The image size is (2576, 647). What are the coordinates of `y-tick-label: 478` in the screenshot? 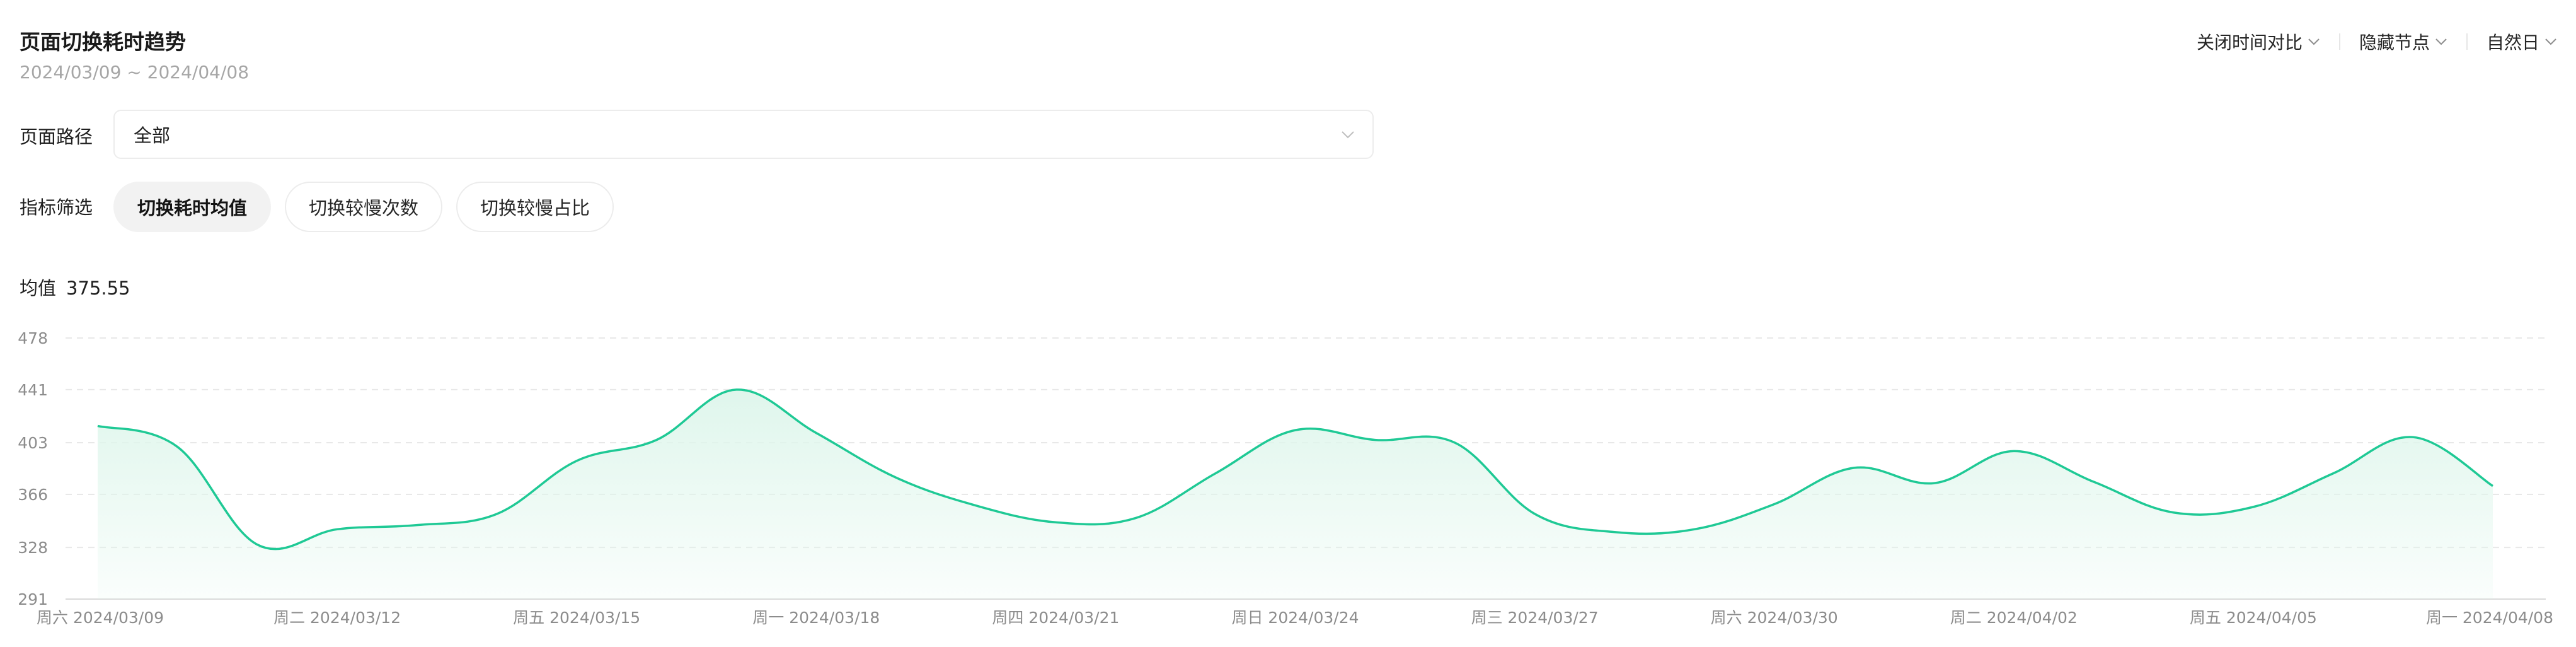 It's located at (33, 338).